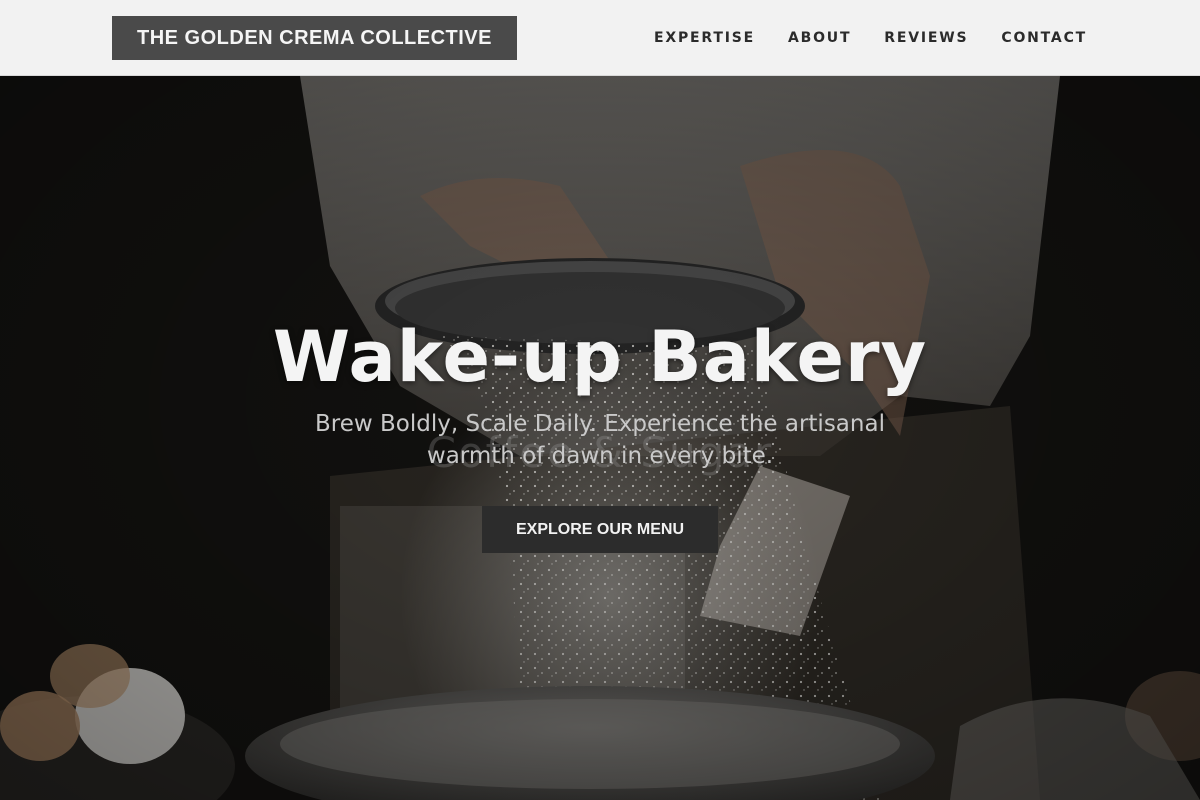 This screenshot has height=800, width=1200. Describe the element at coordinates (314, 38) in the screenshot. I see `brand-logo: THE GOLDEN CREMA COLLECTIVE` at that location.